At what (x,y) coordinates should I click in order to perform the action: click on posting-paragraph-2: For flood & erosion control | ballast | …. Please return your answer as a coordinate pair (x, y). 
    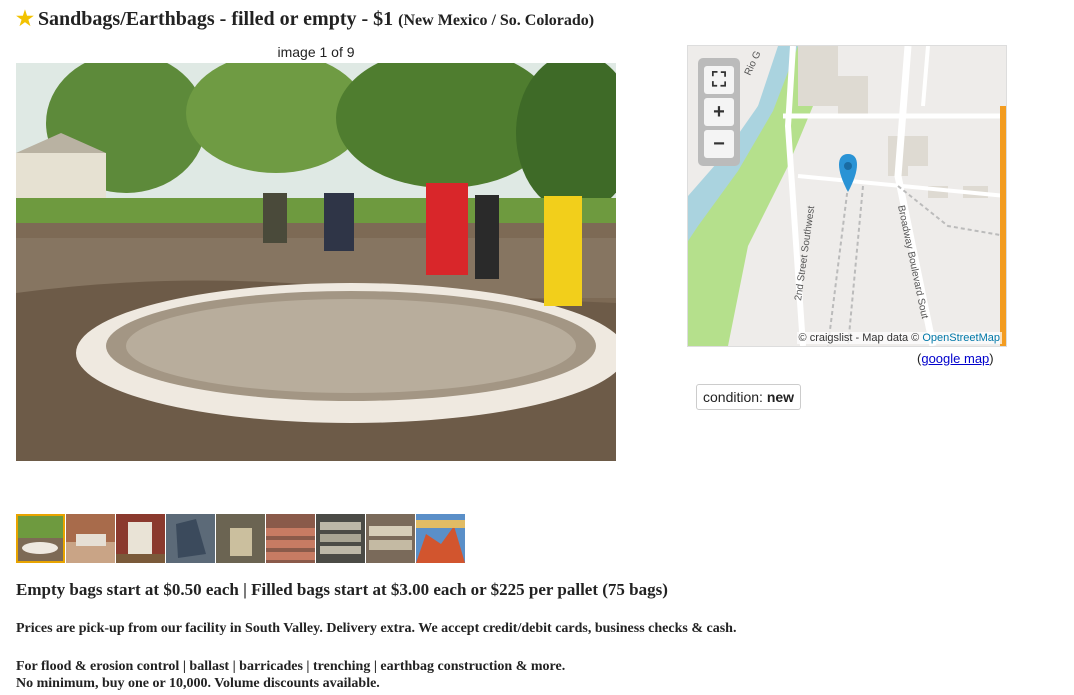
    Looking at the image, I should click on (290, 675).